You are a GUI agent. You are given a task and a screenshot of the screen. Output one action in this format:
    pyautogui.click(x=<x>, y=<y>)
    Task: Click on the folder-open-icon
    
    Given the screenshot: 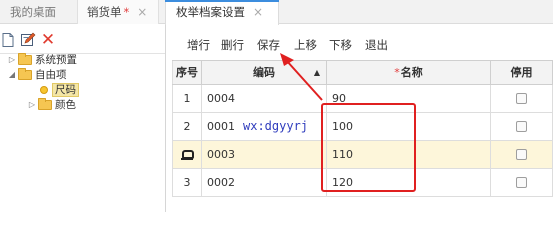 What is the action you would take?
    pyautogui.click(x=25, y=74)
    